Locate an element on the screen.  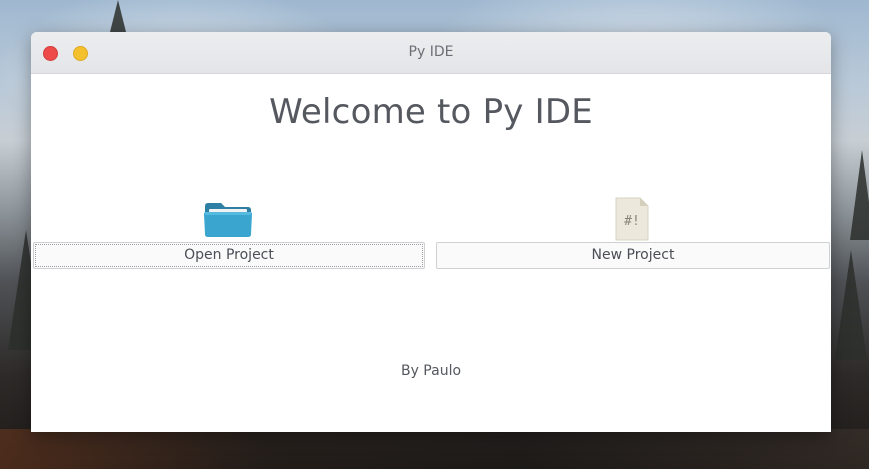
open-project-button: Open Project is located at coordinates (229, 255).